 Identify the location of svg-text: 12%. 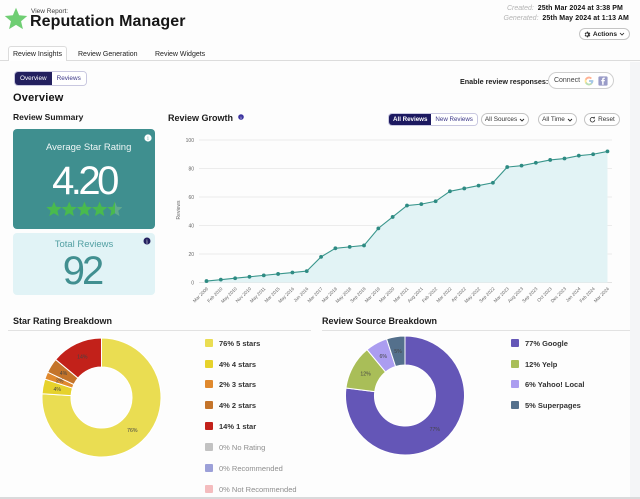
(365, 375).